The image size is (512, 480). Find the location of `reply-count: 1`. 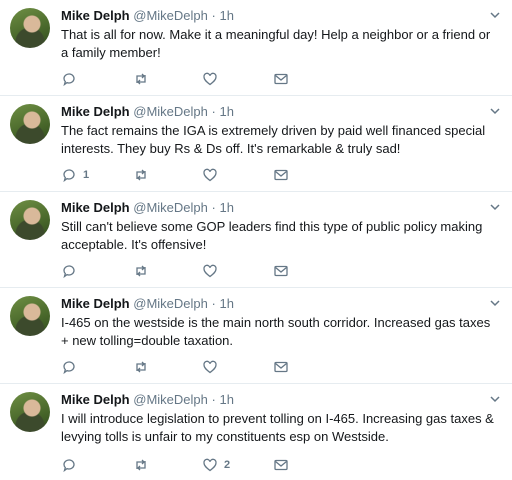

reply-count: 1 is located at coordinates (86, 175).